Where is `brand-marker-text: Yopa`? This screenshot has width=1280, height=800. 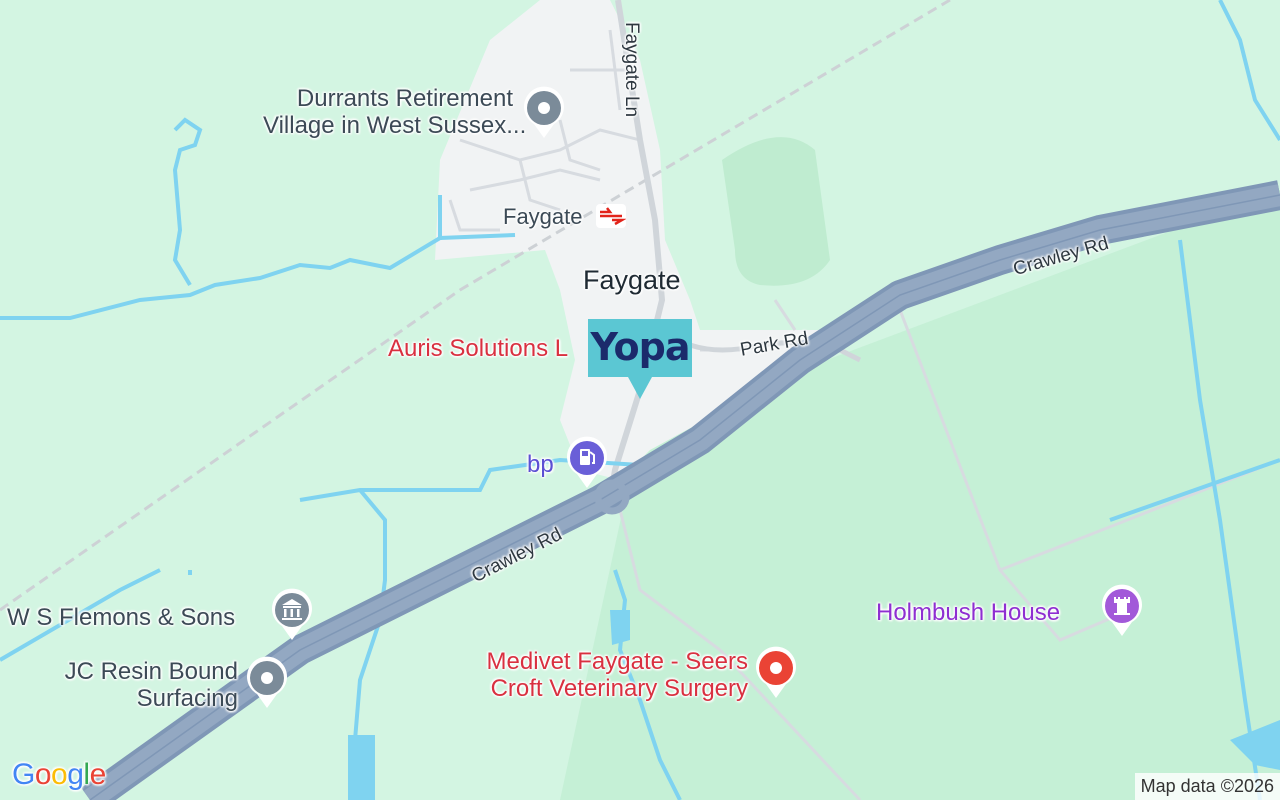
brand-marker-text: Yopa is located at coordinates (640, 347).